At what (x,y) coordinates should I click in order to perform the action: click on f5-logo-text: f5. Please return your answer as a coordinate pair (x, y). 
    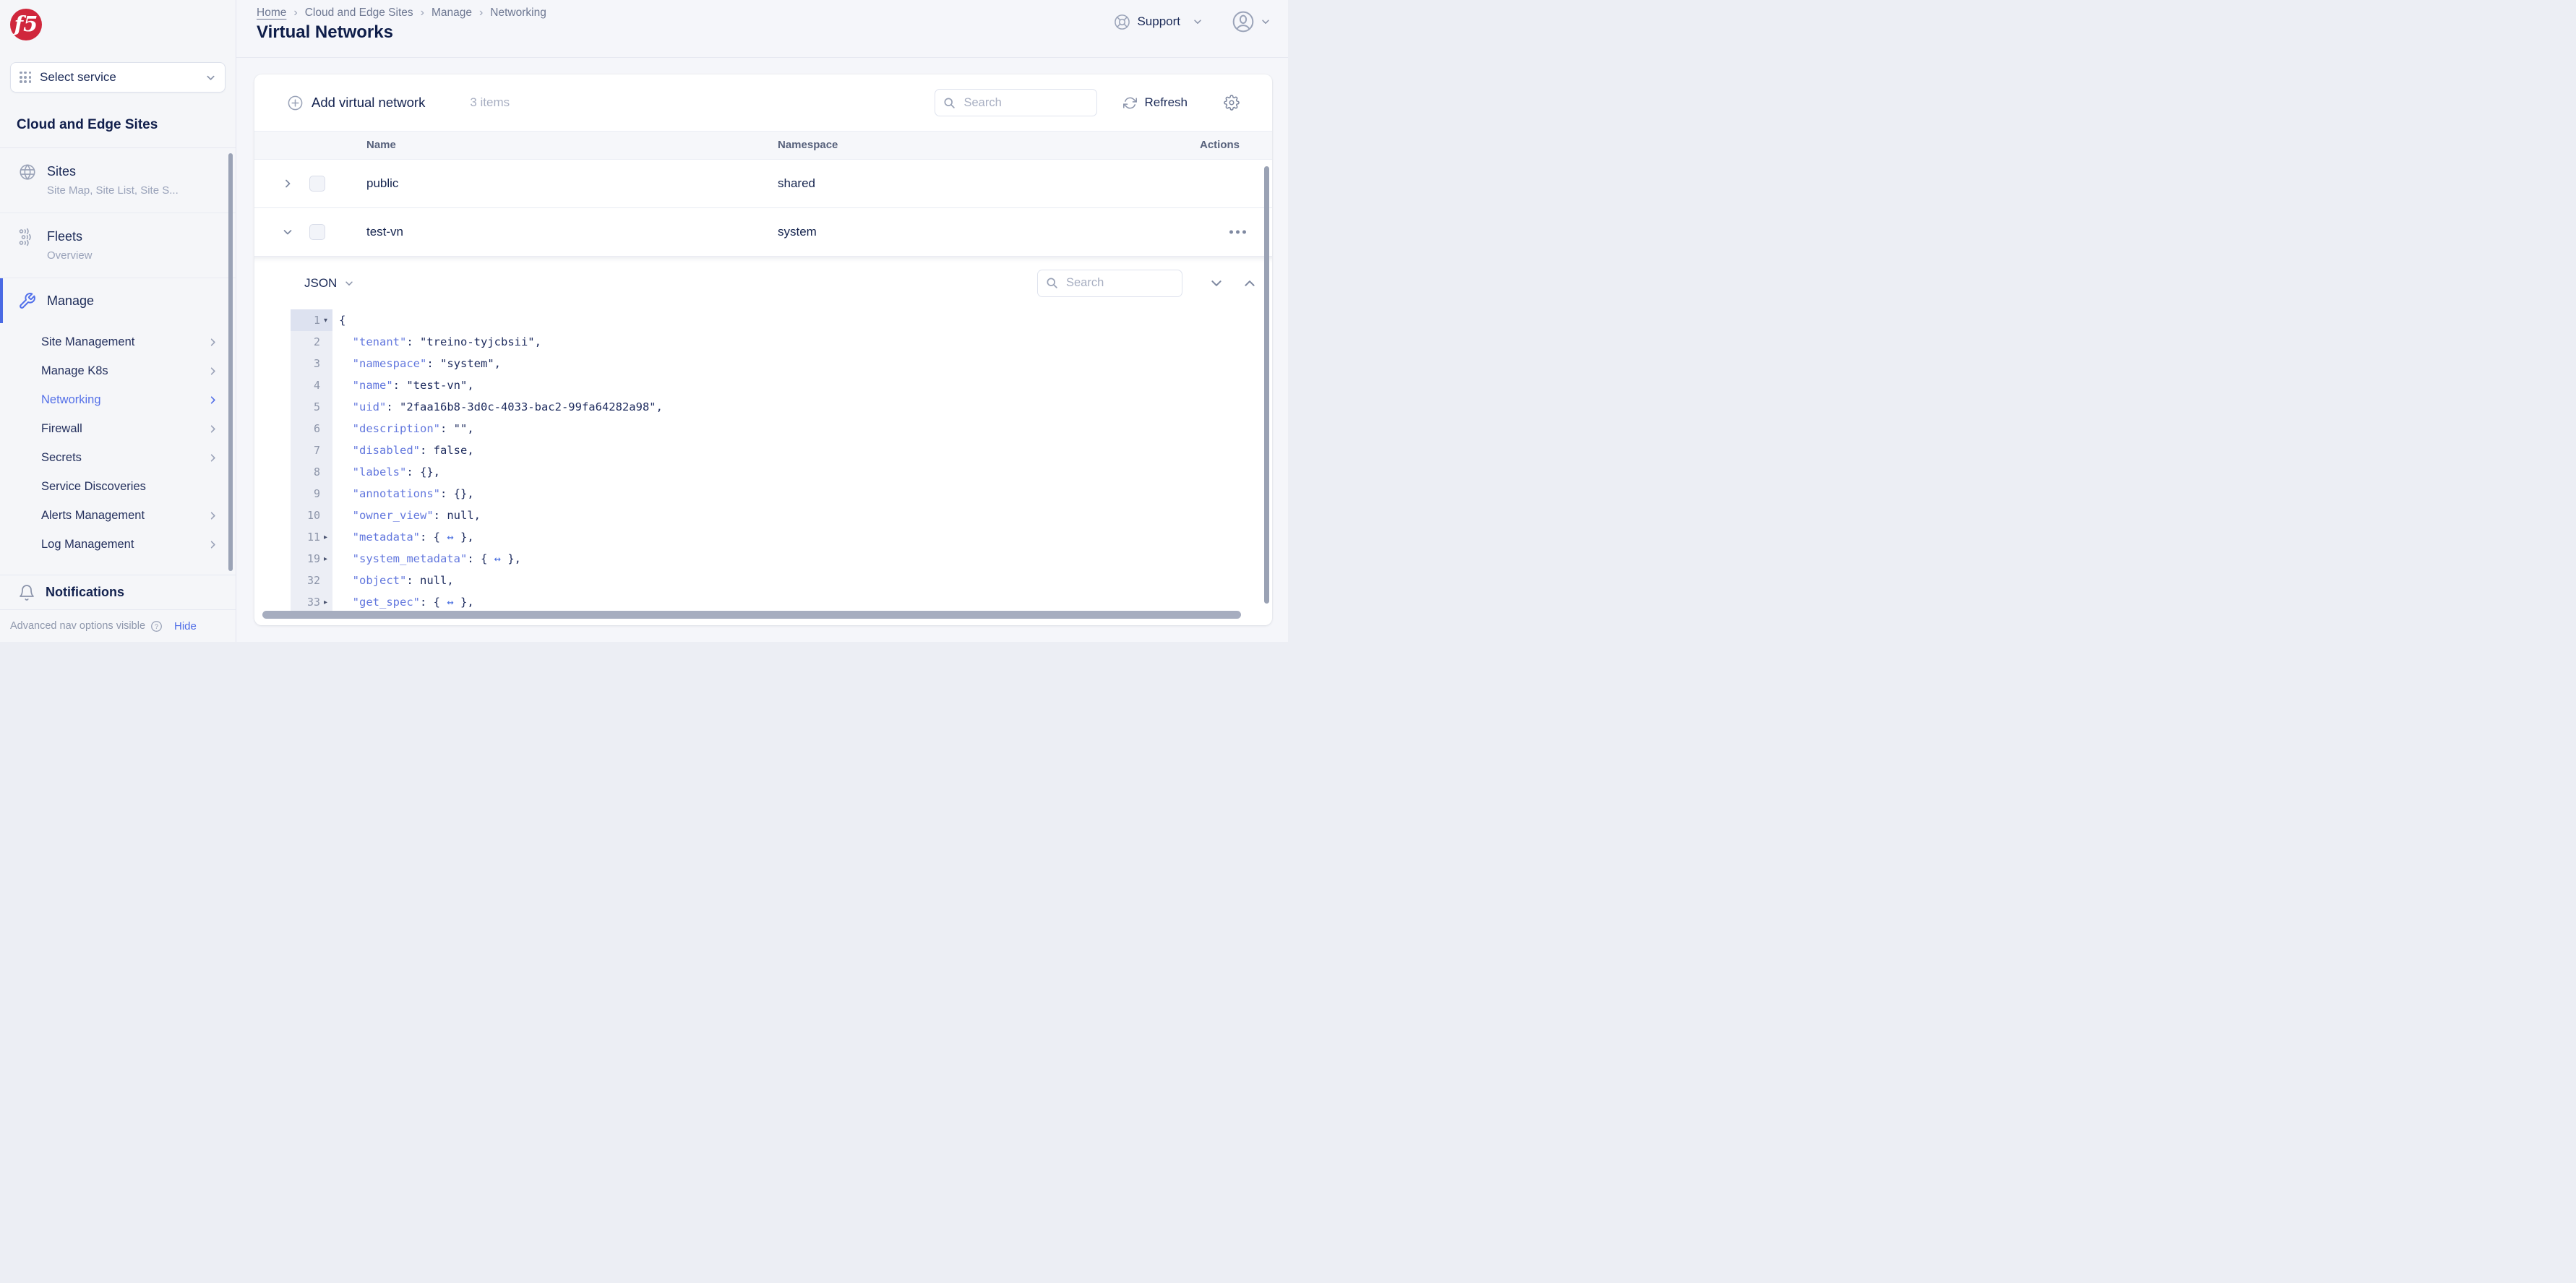
    Looking at the image, I should click on (26, 23).